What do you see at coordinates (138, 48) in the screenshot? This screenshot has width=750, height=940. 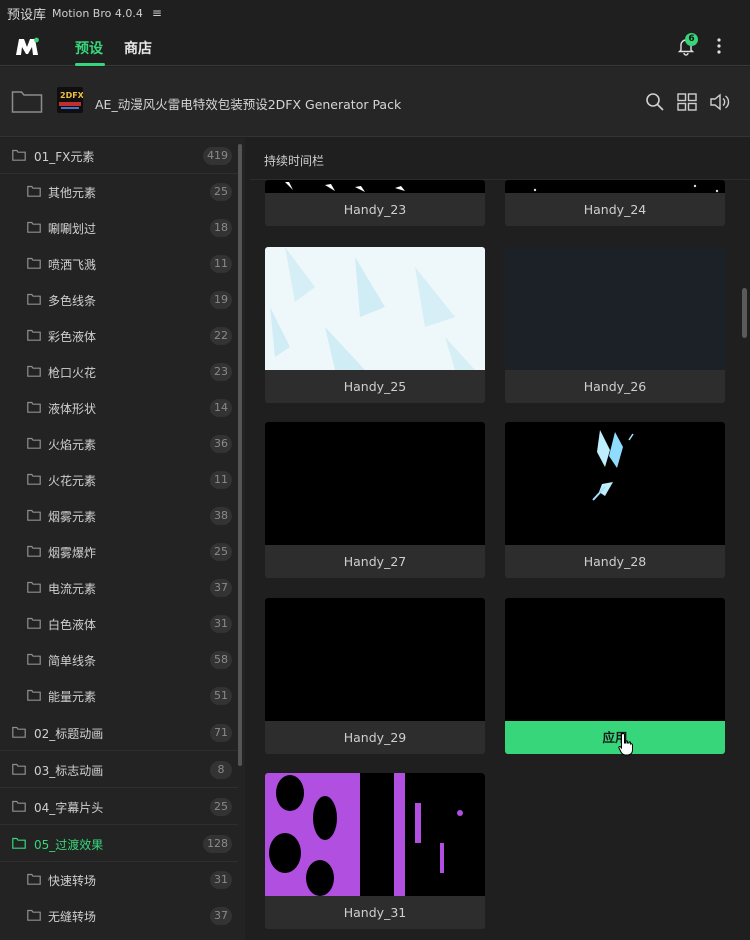 I see `tab-store: 商店` at bounding box center [138, 48].